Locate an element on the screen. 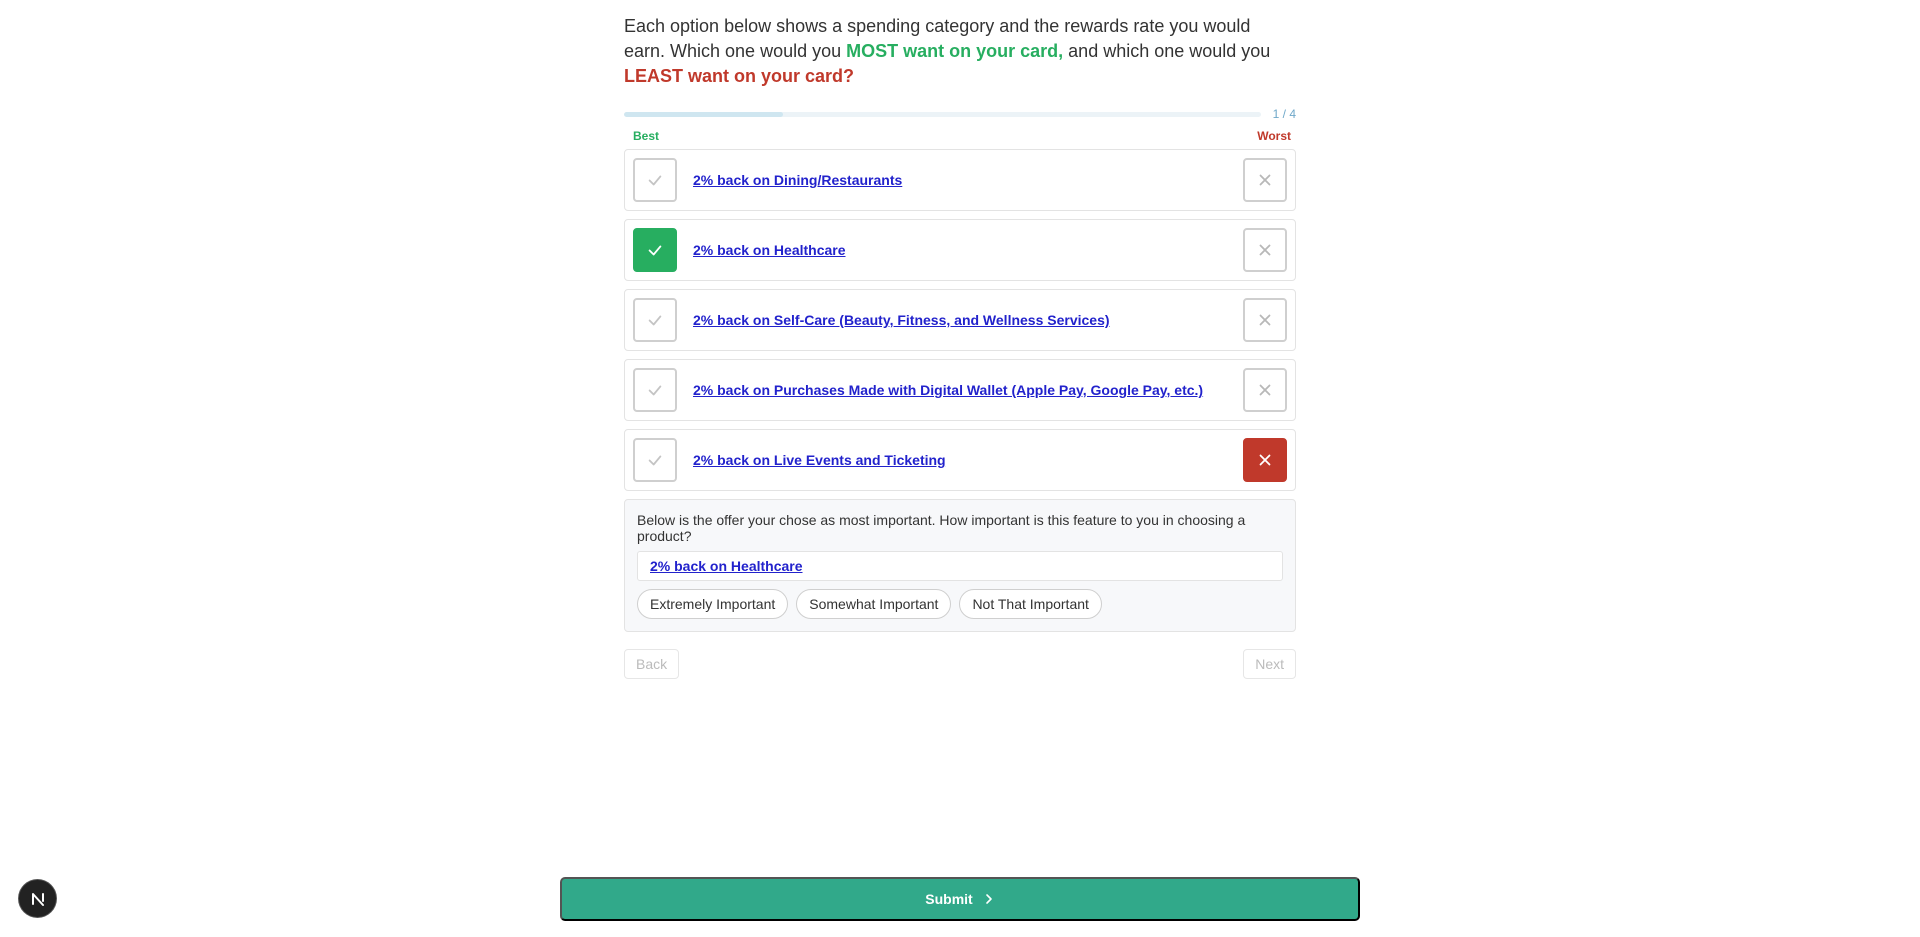  option-row: 2% back on Live Events and Ticketing is located at coordinates (960, 460).